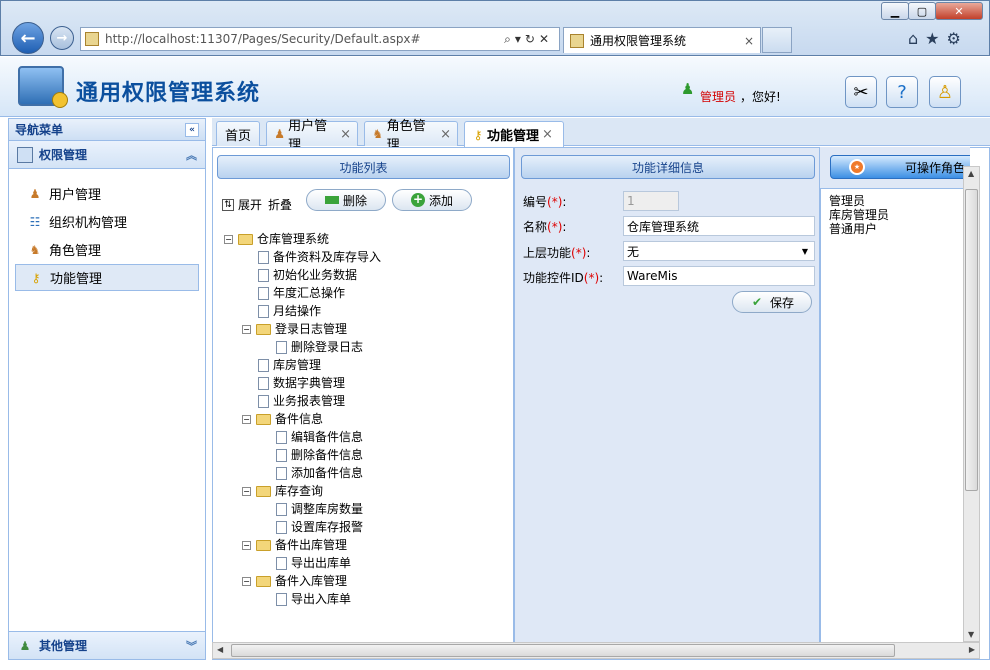 The image size is (990, 670). What do you see at coordinates (302, 545) in the screenshot?
I see `tree-folder-node: − 备件出库管理` at bounding box center [302, 545].